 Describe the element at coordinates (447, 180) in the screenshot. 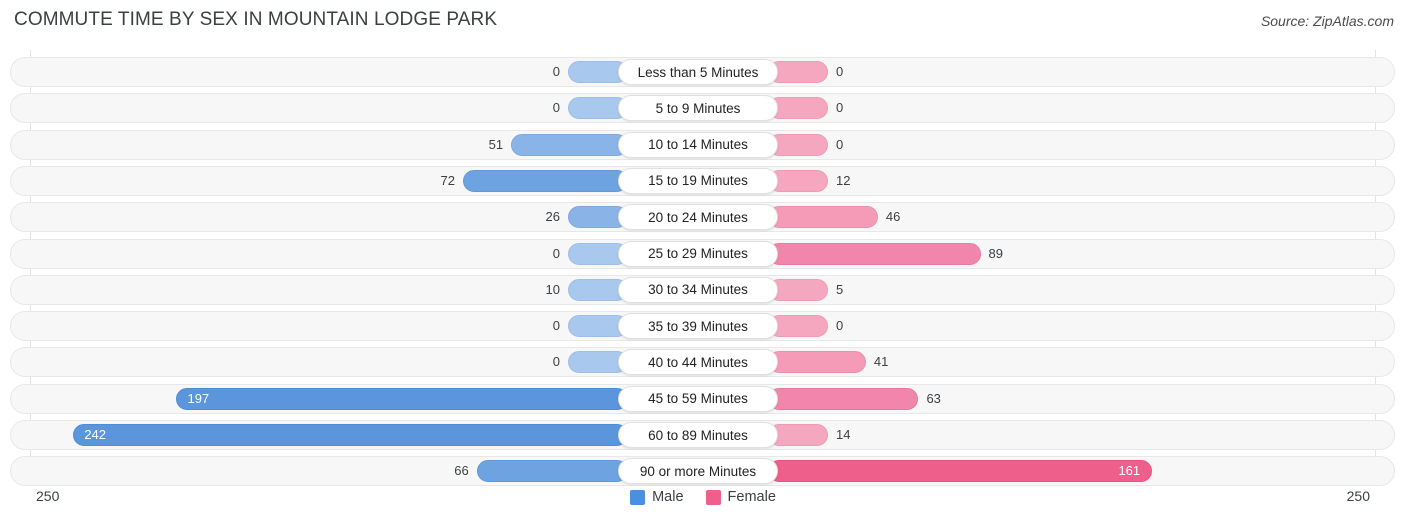

I see `male-value-label: 72` at that location.